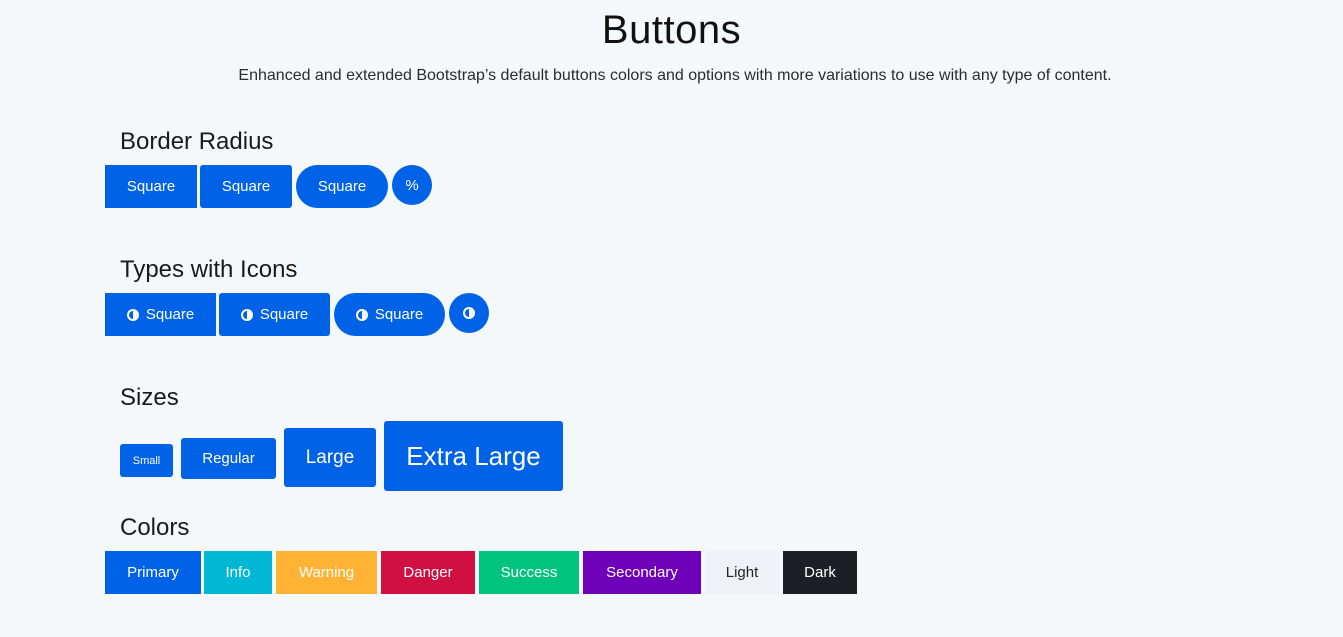  I want to click on percent-button-circle: %, so click(412, 185).